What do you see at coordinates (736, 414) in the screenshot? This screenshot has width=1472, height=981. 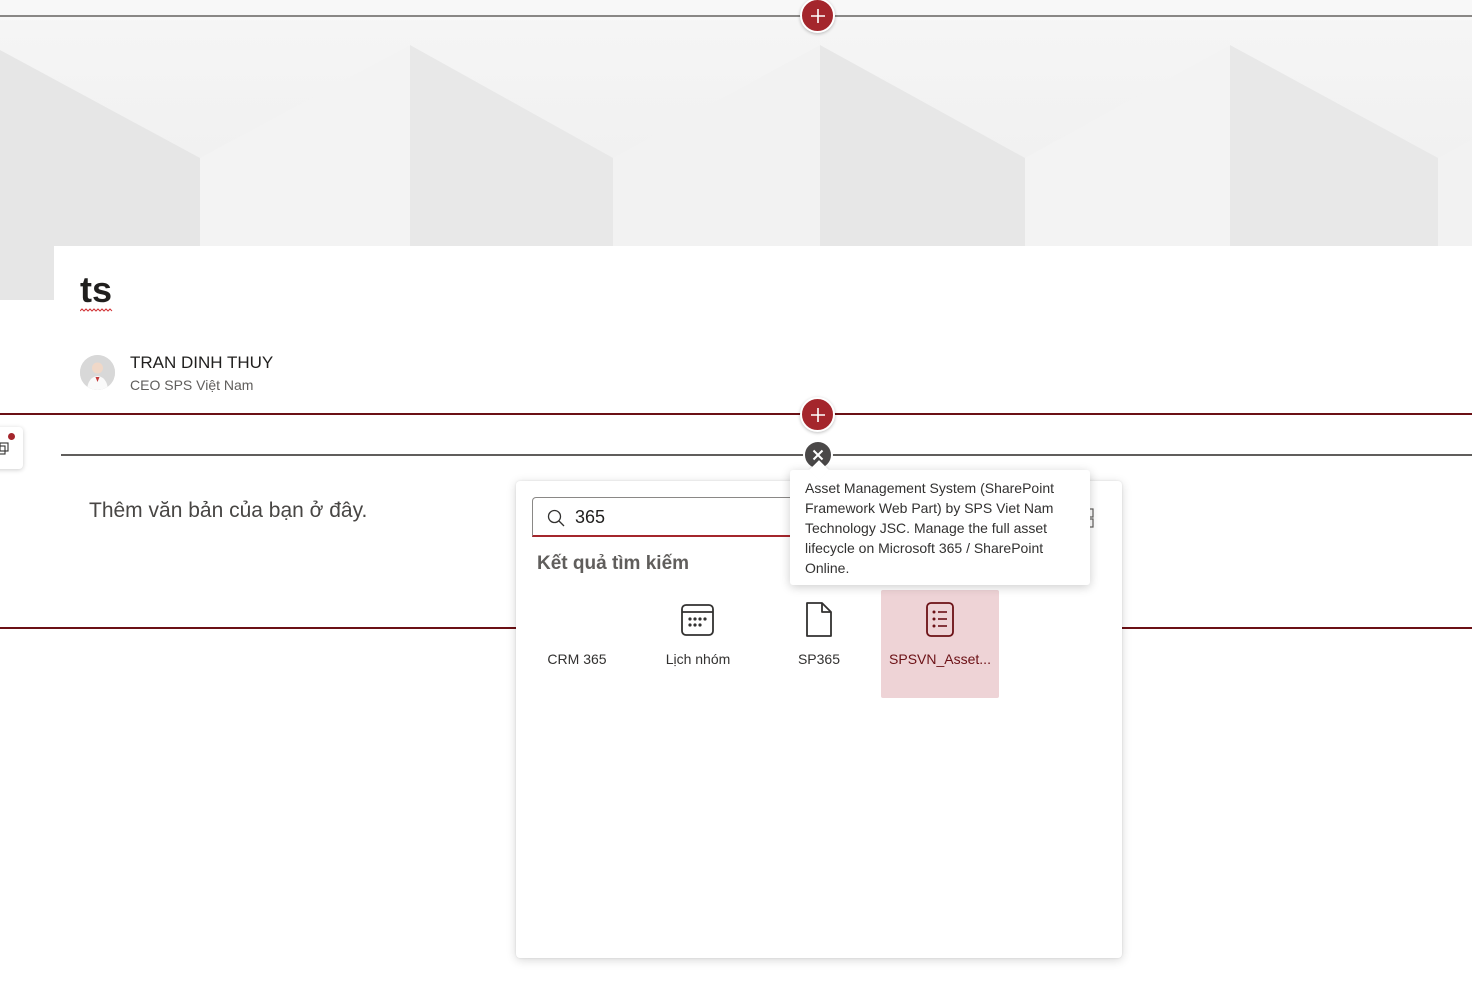 I see `section-border-top` at bounding box center [736, 414].